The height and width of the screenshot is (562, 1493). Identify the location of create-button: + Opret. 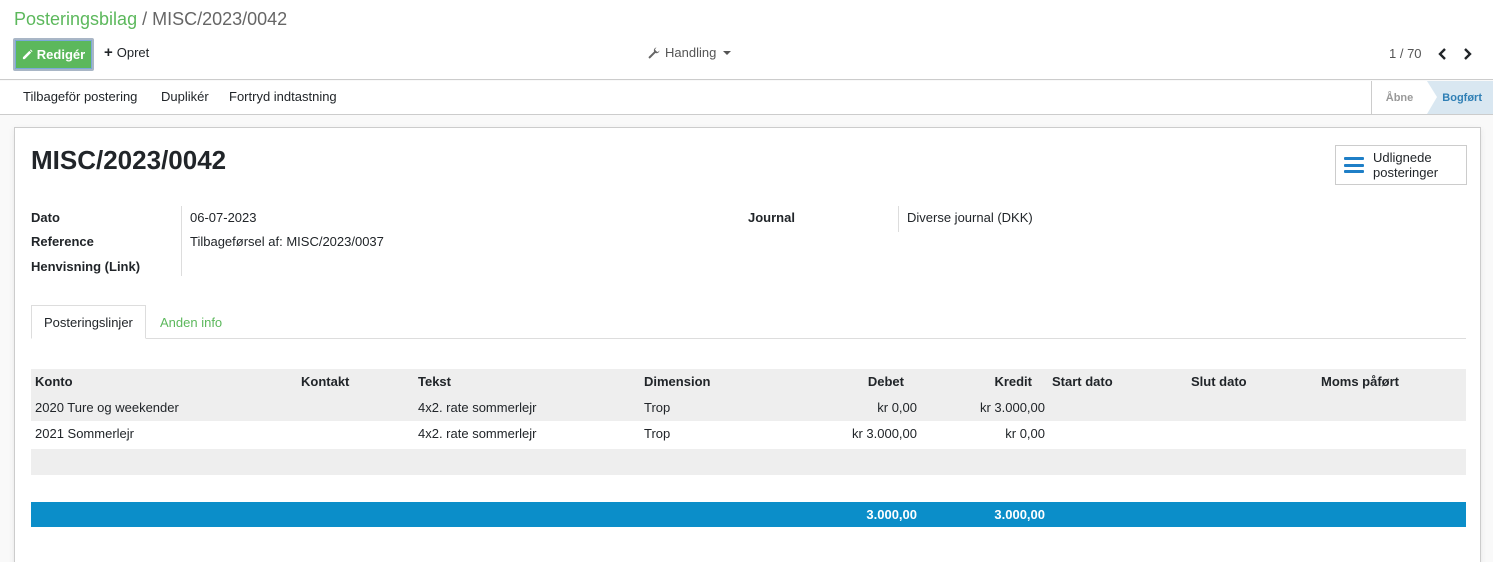
(126, 52).